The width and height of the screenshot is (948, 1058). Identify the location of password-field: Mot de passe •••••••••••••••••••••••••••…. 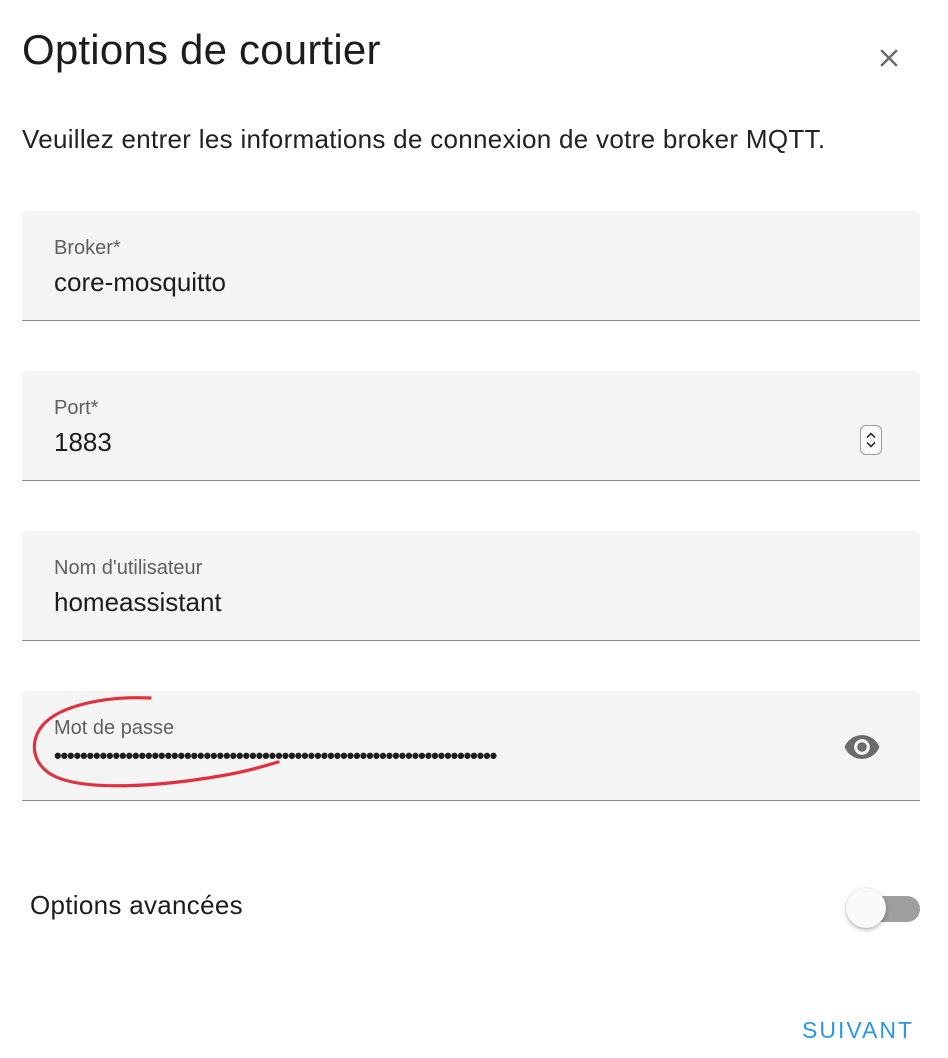
(471, 746).